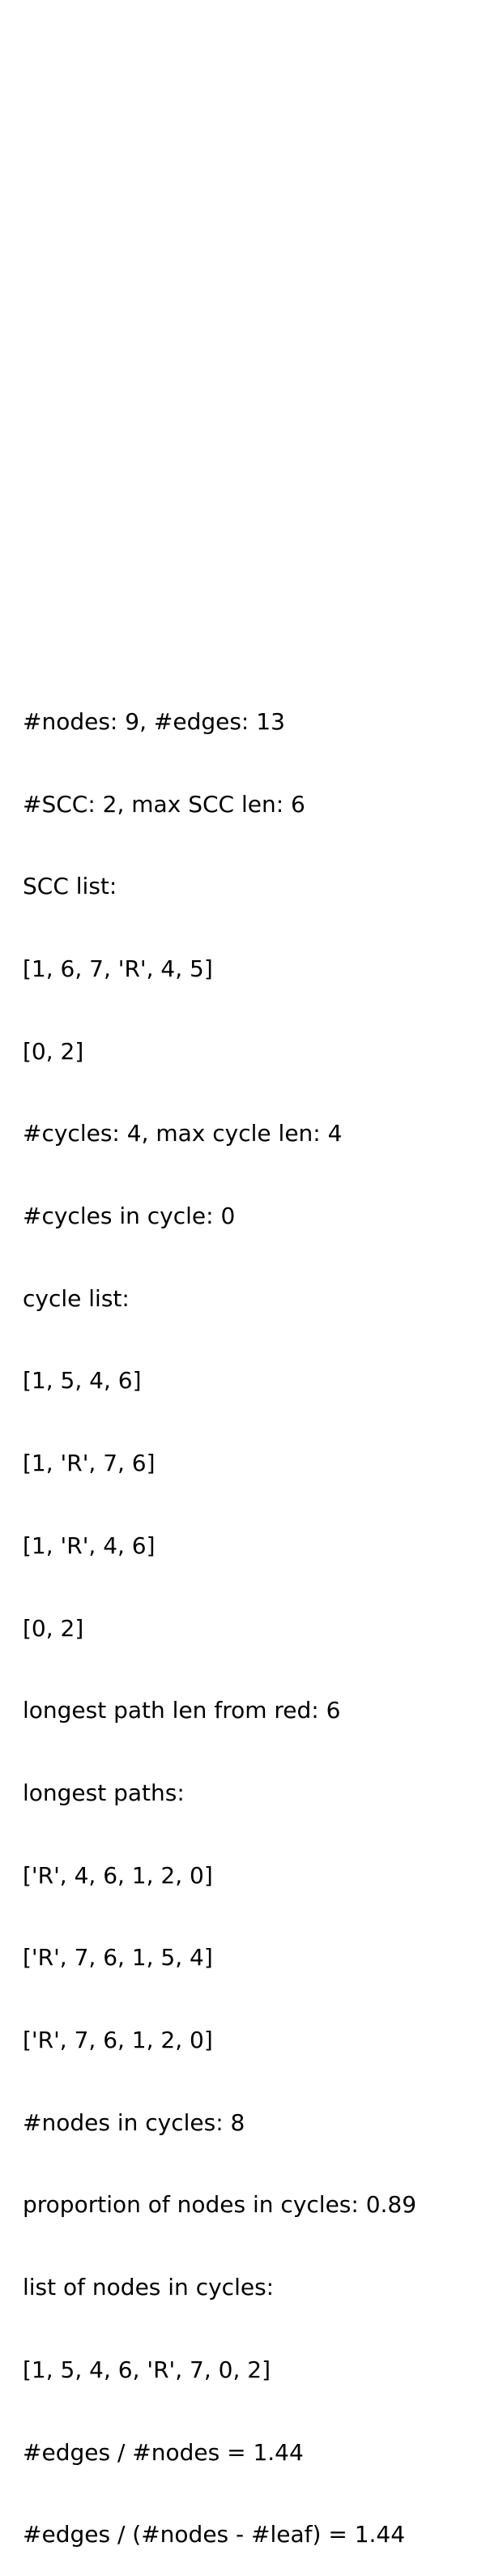 This screenshot has height=2576, width=486. What do you see at coordinates (53, 1051) in the screenshot?
I see `stats-scc-item: [0, 2]` at bounding box center [53, 1051].